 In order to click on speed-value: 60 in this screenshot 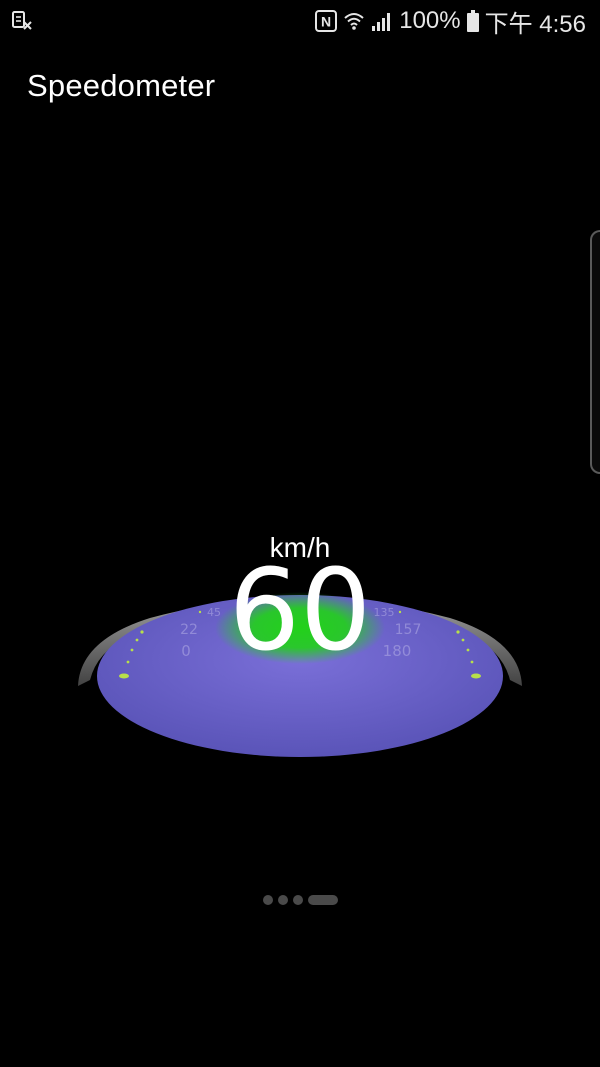, I will do `click(300, 611)`.